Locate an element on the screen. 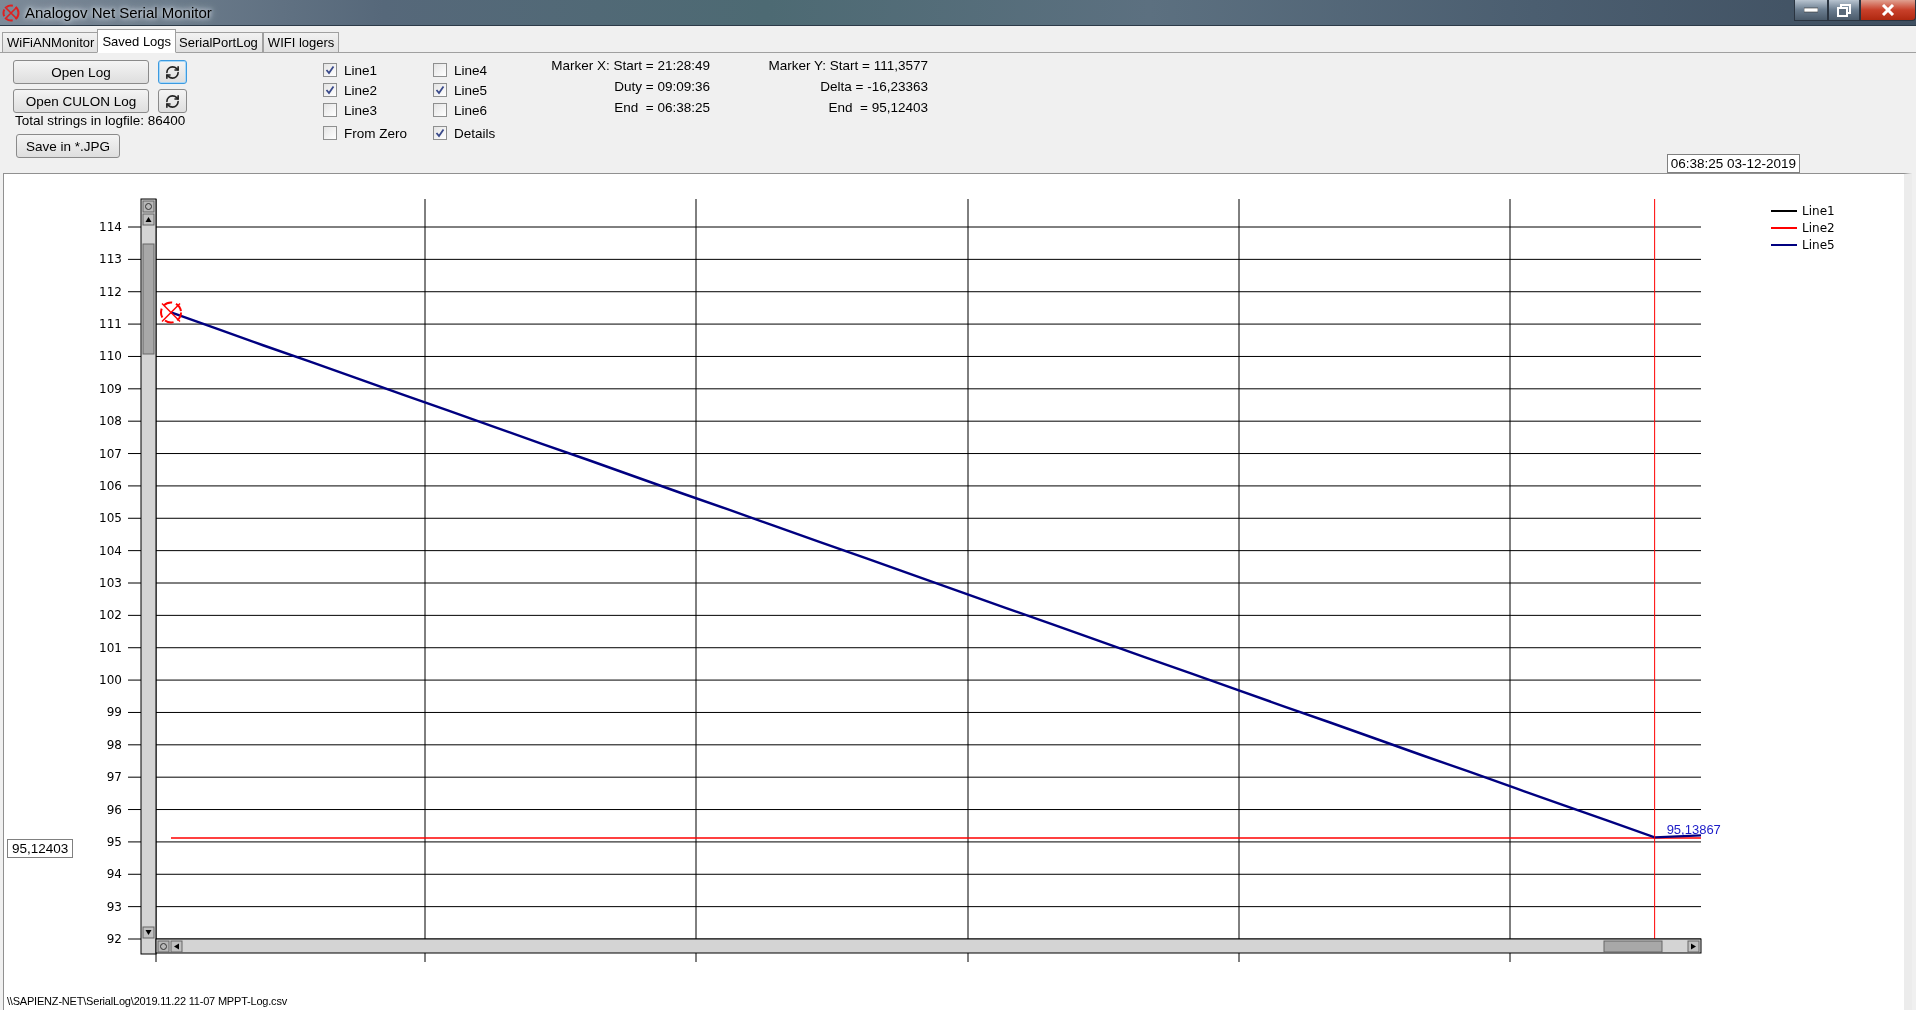 The image size is (1916, 1010). minimize-button is located at coordinates (1811, 10).